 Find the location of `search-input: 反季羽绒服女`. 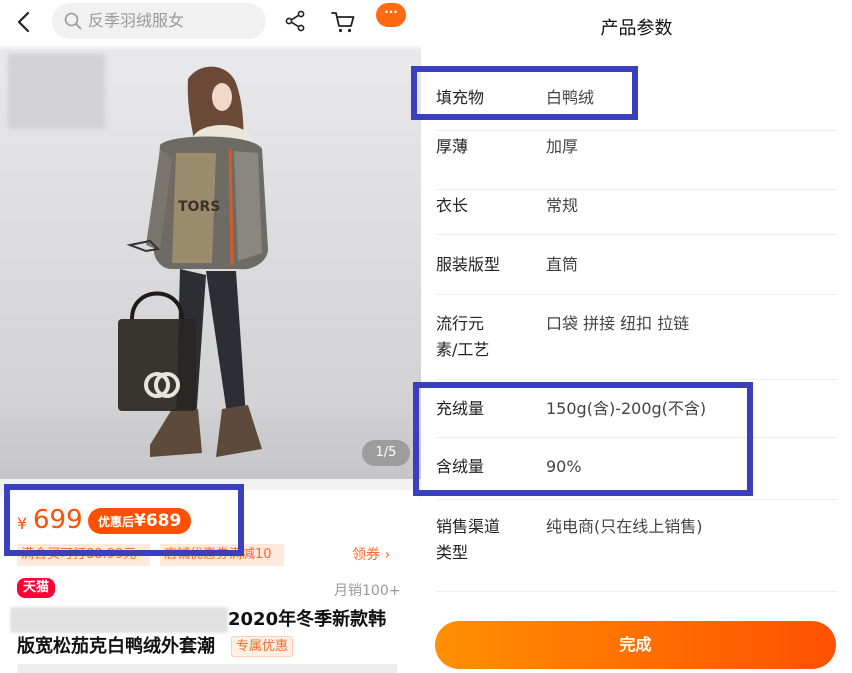

search-input: 反季羽绒服女 is located at coordinates (159, 21).